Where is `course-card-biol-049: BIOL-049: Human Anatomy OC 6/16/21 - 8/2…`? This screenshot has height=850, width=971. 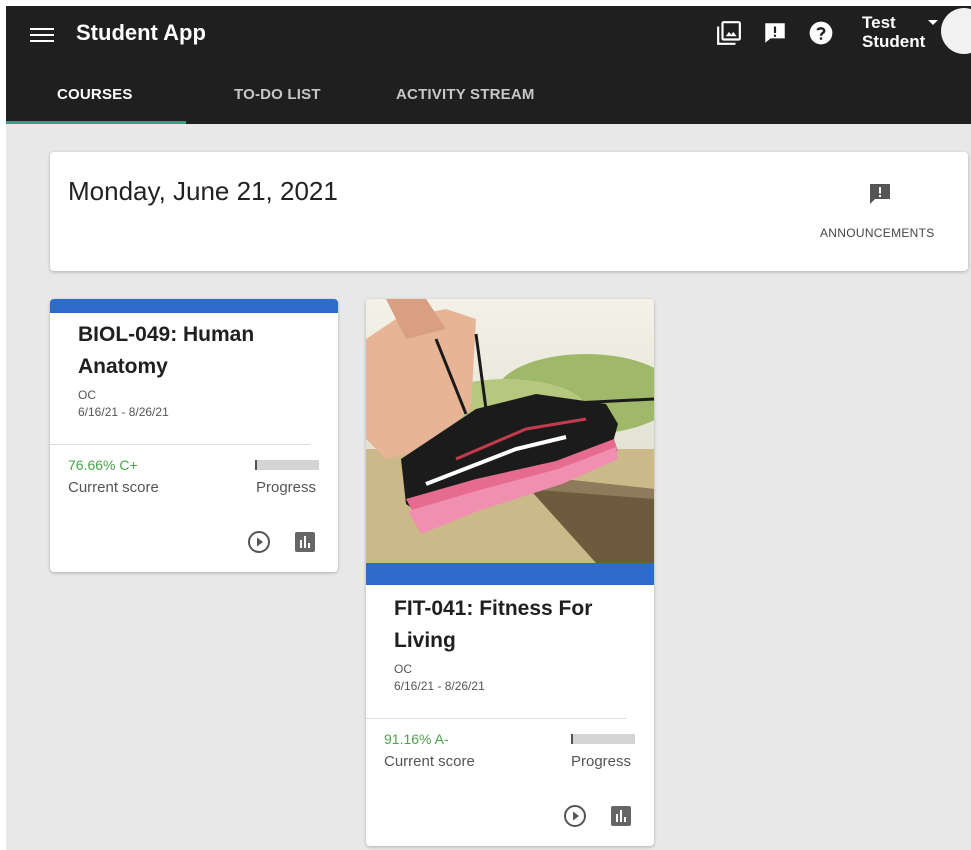 course-card-biol-049: BIOL-049: Human Anatomy OC 6/16/21 - 8/2… is located at coordinates (194, 435).